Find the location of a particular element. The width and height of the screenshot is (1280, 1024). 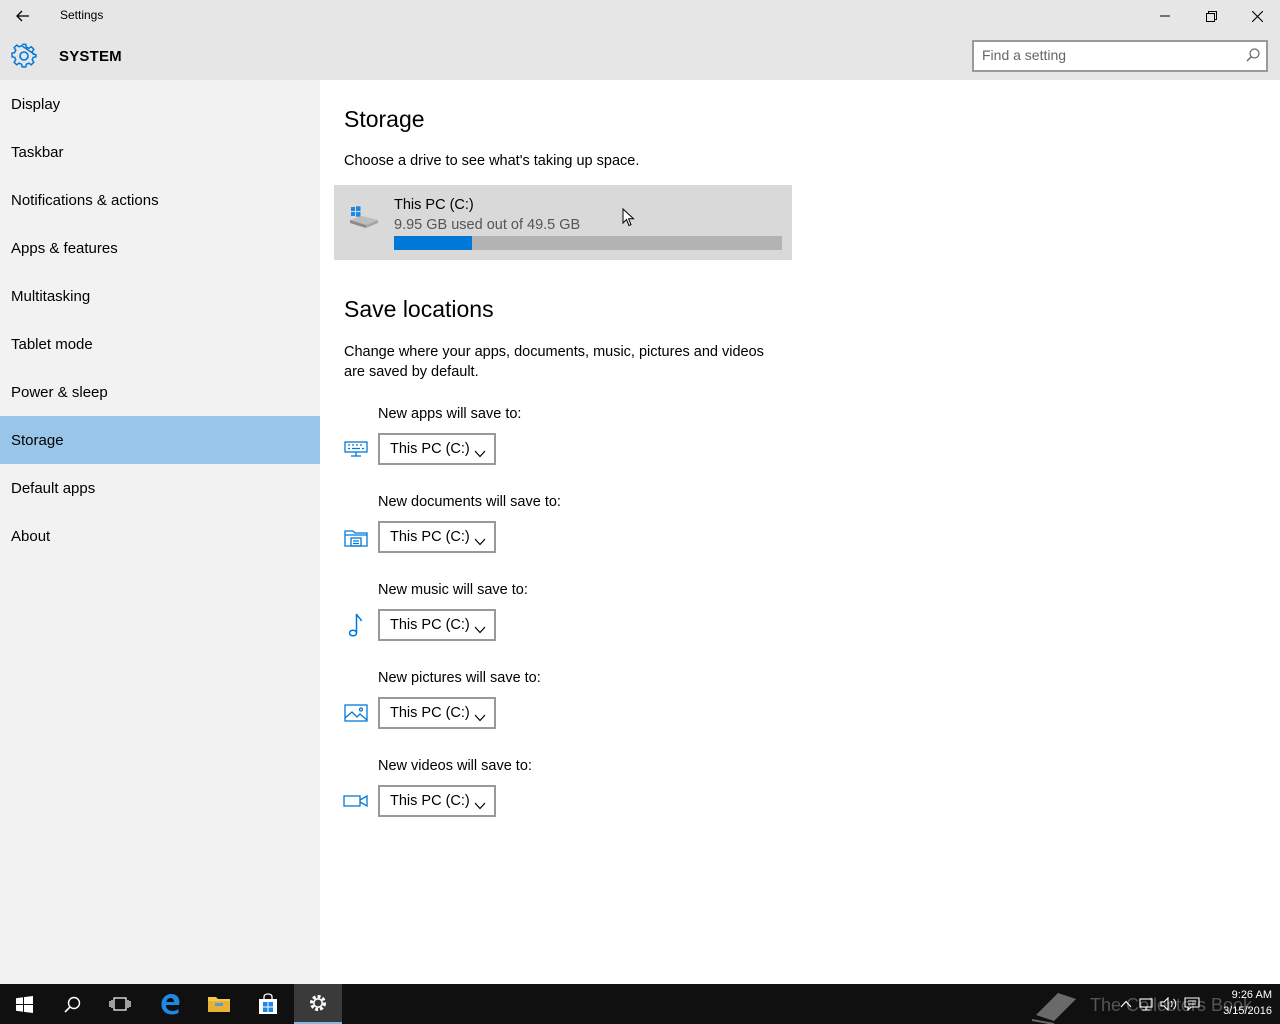

system-tray is located at coordinates (1160, 1004).